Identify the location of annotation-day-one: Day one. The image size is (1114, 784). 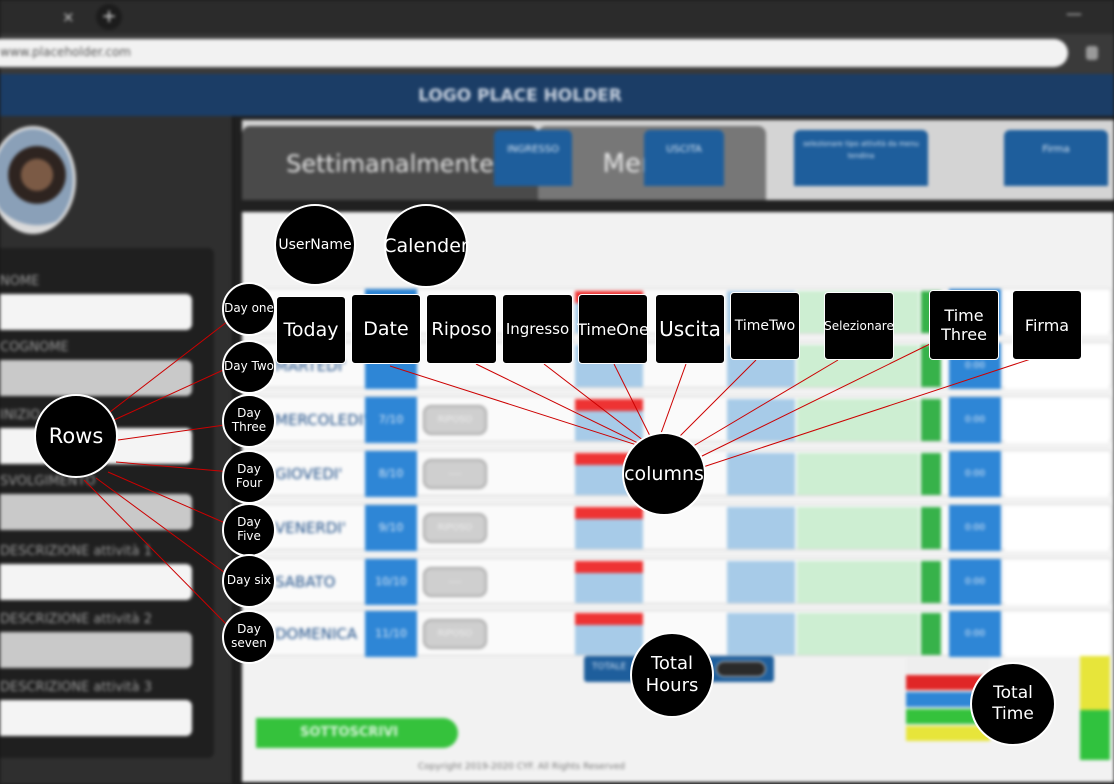
(249, 309).